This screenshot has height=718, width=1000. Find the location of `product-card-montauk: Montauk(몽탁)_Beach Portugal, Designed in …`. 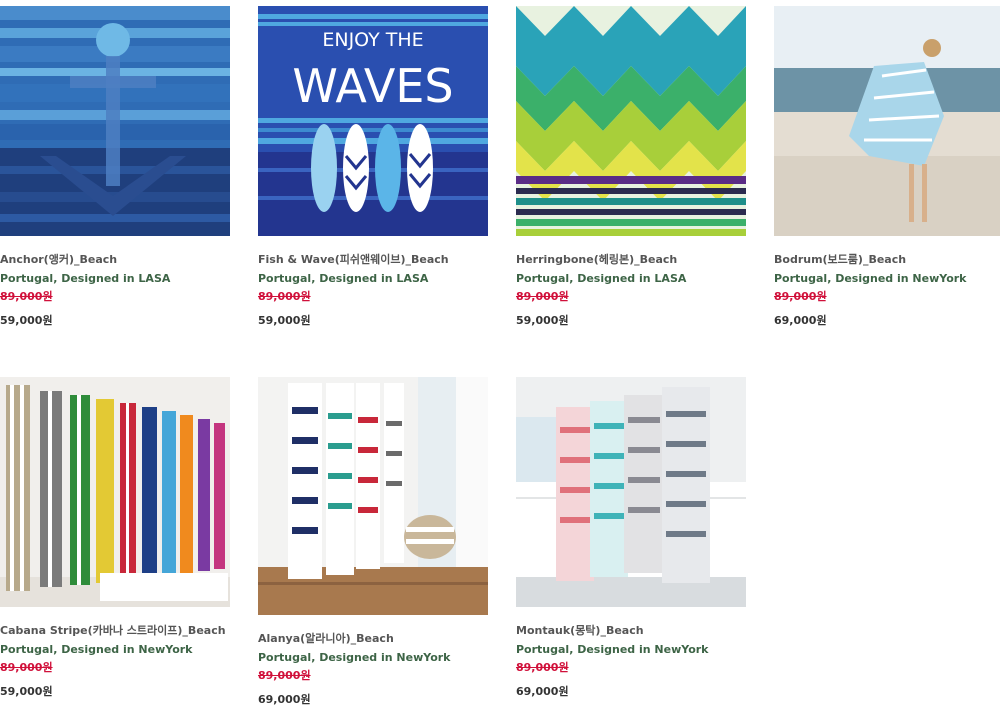

product-card-montauk: Montauk(몽탁)_Beach Portugal, Designed in … is located at coordinates (632, 535).